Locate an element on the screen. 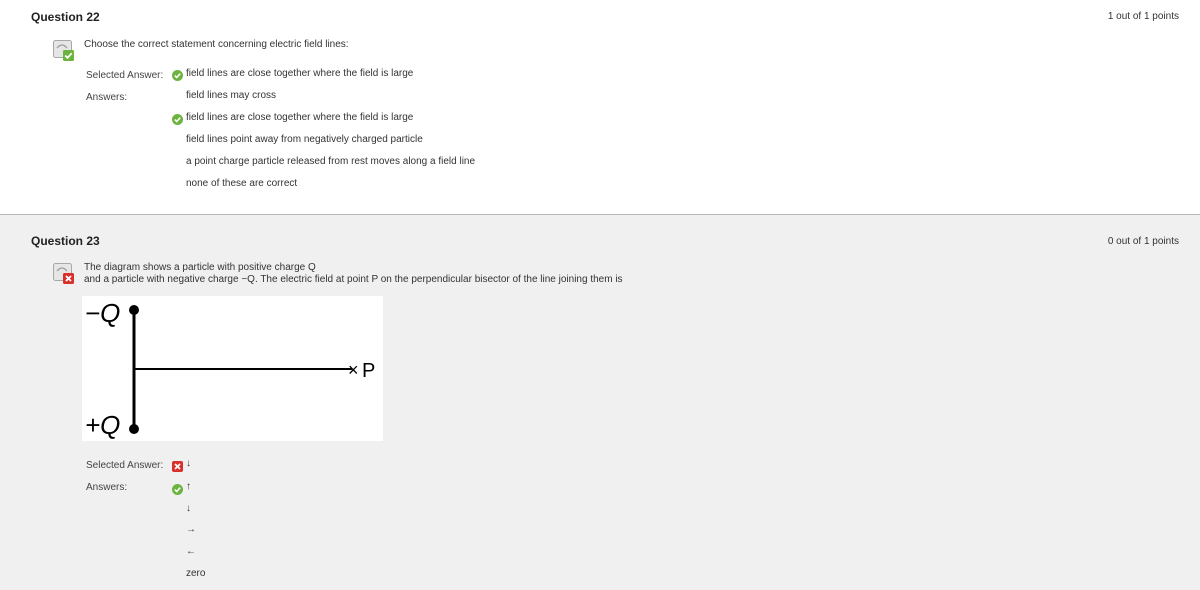 Image resolution: width=1200 pixels, height=590 pixels. negative-charge-label: −Q is located at coordinates (102, 313).